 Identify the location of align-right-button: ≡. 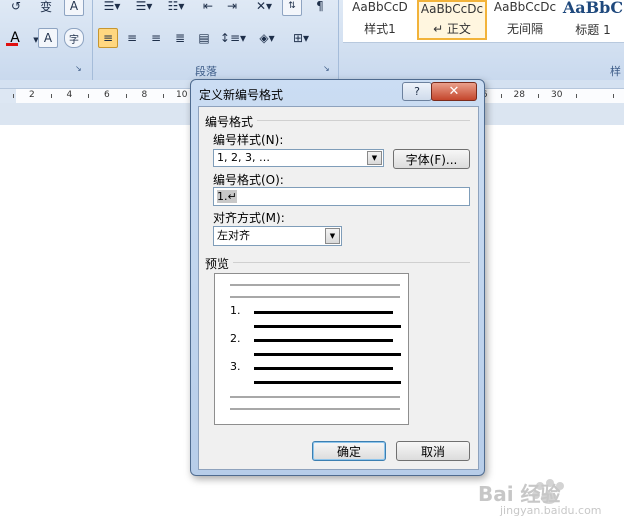
(156, 38).